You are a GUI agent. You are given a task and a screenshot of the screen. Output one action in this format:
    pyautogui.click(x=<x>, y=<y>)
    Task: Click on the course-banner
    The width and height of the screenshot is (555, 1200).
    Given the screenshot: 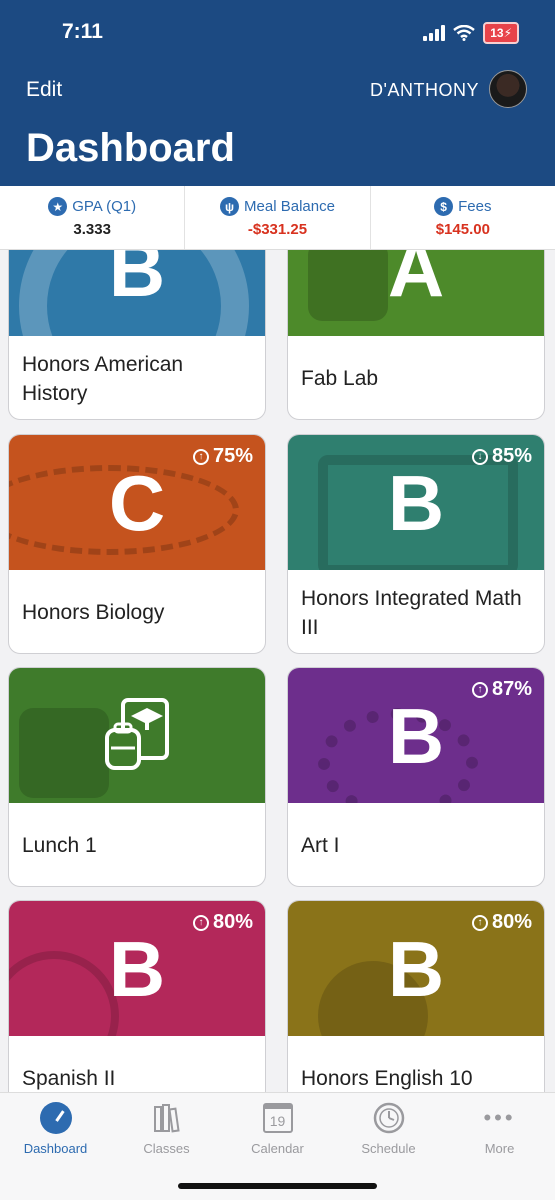 What is the action you would take?
    pyautogui.click(x=137, y=735)
    